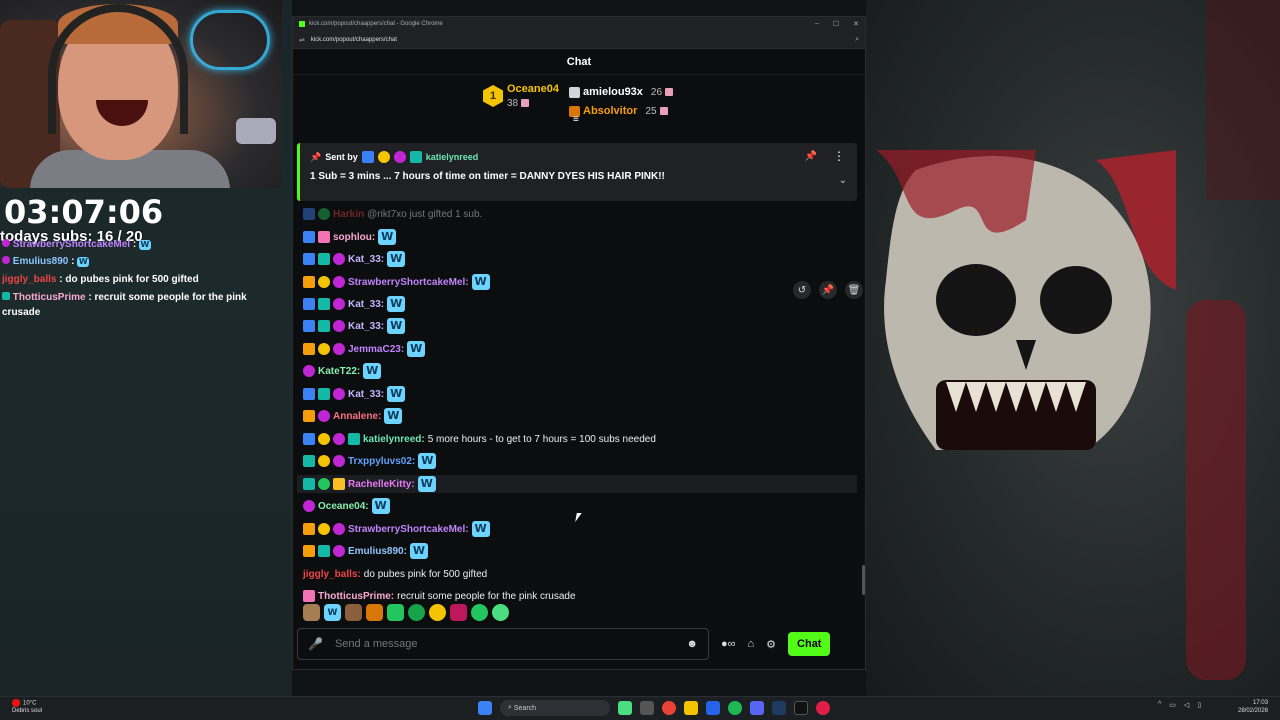 Image resolution: width=1280 pixels, height=720 pixels. I want to click on emote-green-icon, so click(395, 612).